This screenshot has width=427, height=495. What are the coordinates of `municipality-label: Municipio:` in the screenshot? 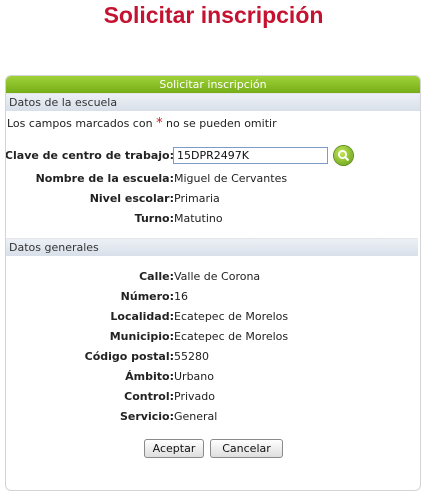 It's located at (141, 336).